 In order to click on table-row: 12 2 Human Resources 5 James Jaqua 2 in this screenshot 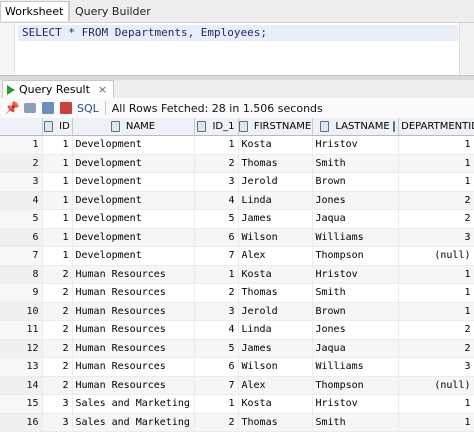, I will do `click(237, 348)`.